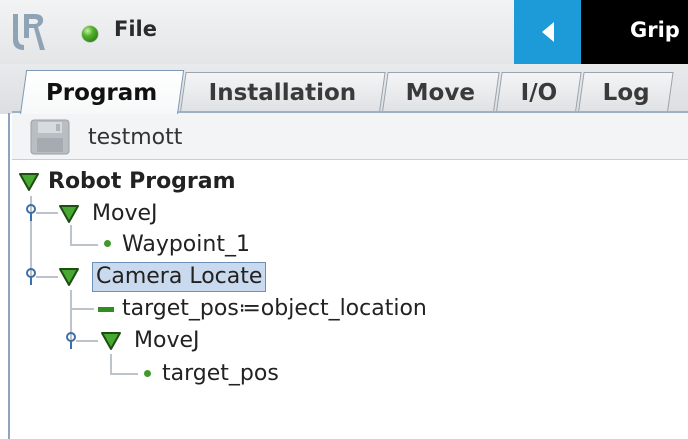 The image size is (688, 439). I want to click on tree-node-assignment: target_pos≔object_location, so click(274, 309).